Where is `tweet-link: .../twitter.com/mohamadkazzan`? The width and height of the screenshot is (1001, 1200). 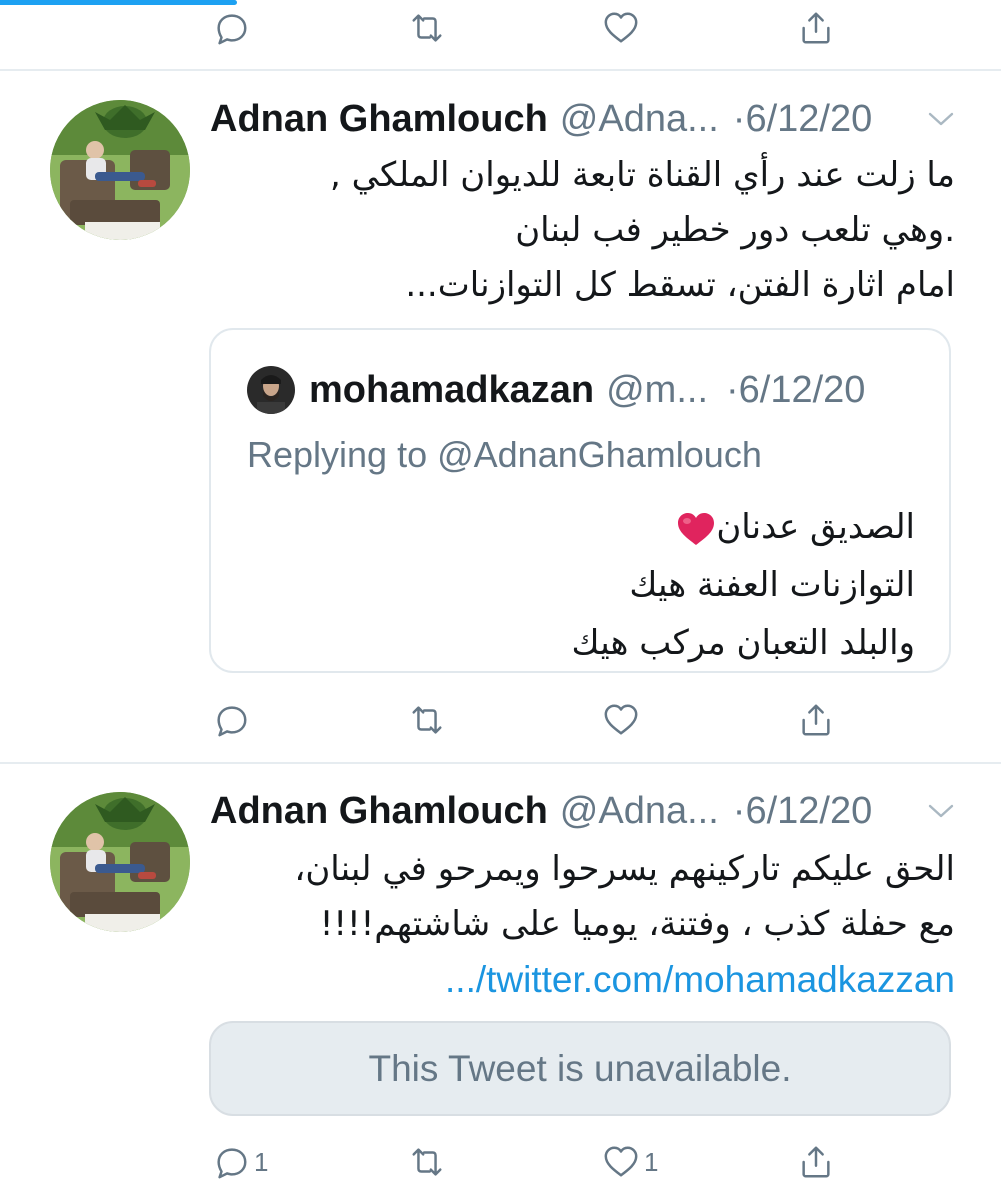 tweet-link: .../twitter.com/mohamadkazzan is located at coordinates (582, 979).